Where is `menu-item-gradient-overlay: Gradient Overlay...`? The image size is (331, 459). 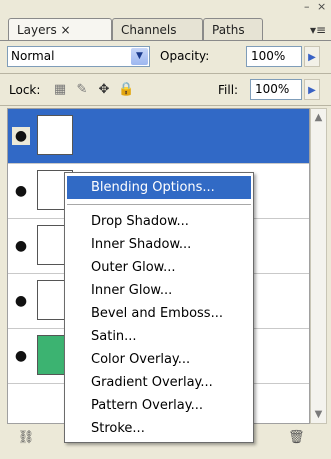
menu-item-gradient-overlay: Gradient Overlay... is located at coordinates (159, 382).